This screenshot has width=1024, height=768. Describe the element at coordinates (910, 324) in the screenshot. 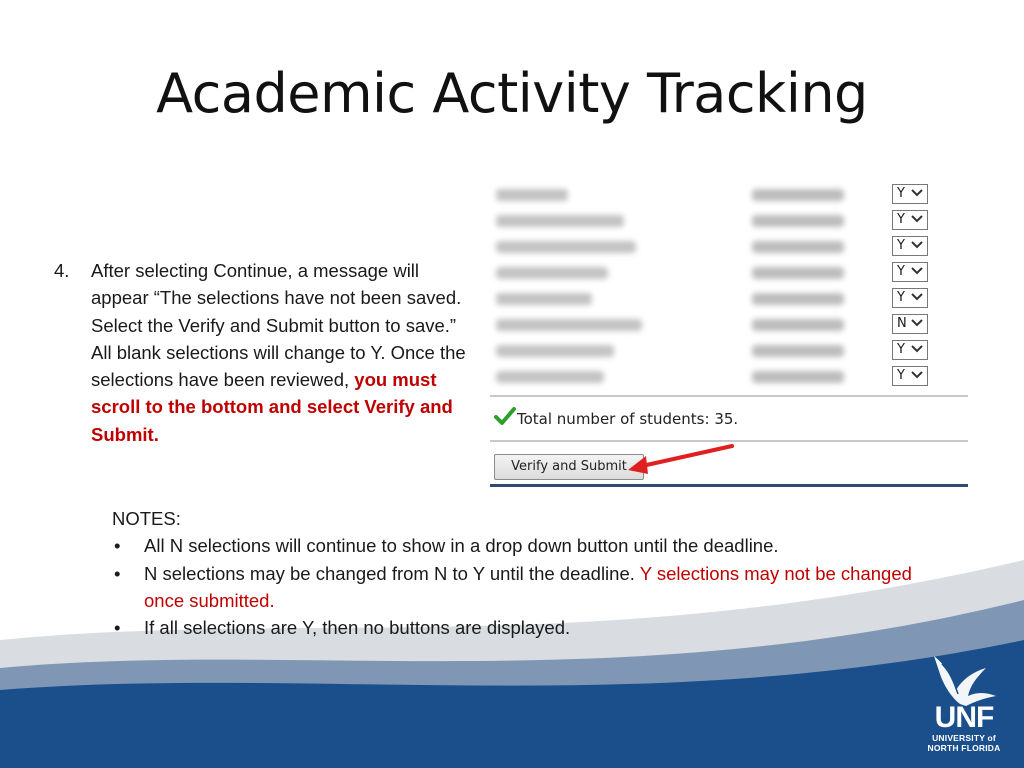

I see `attendance-select: N` at that location.